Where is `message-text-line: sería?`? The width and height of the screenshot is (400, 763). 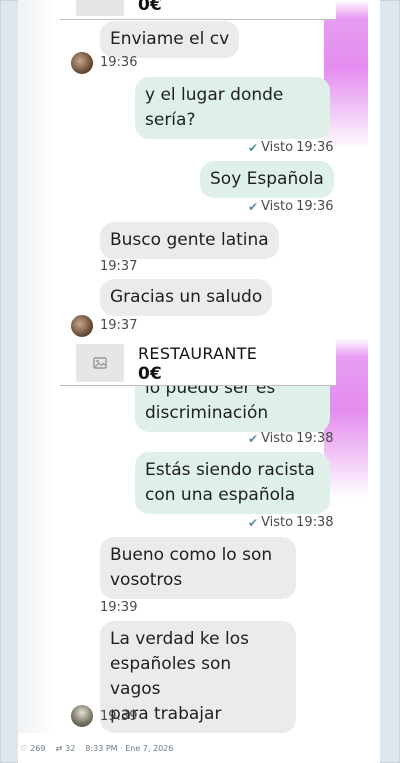
message-text-line: sería? is located at coordinates (170, 120).